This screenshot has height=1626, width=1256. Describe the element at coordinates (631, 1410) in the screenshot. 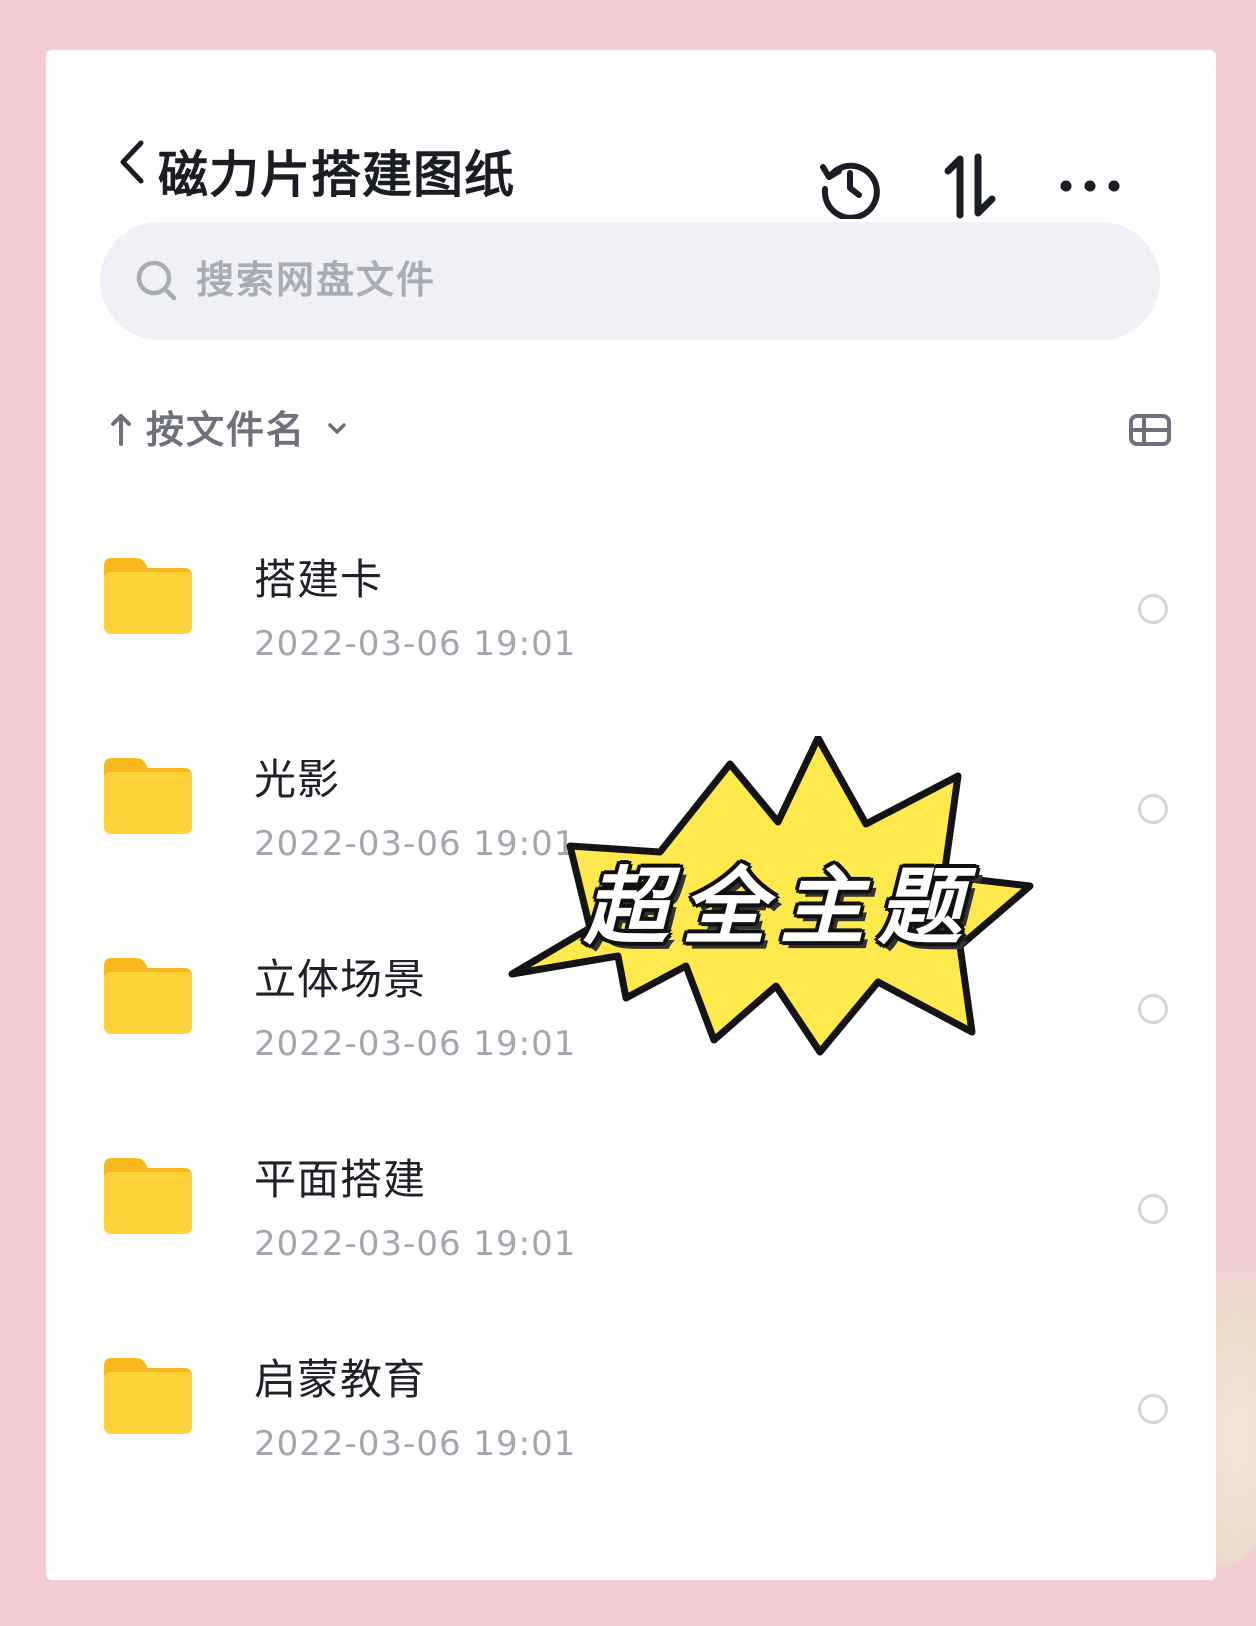

I see `list-item: 启蒙教育 2022-03-06 19:01` at that location.